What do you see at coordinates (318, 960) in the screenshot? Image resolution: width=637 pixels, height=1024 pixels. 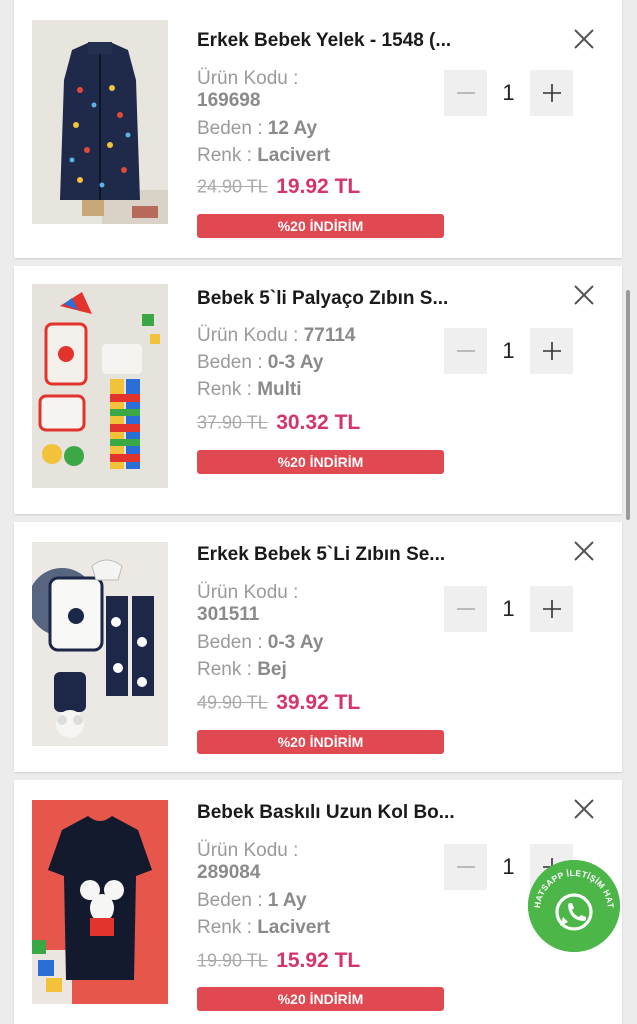 I see `new-price: 15.92 TL` at bounding box center [318, 960].